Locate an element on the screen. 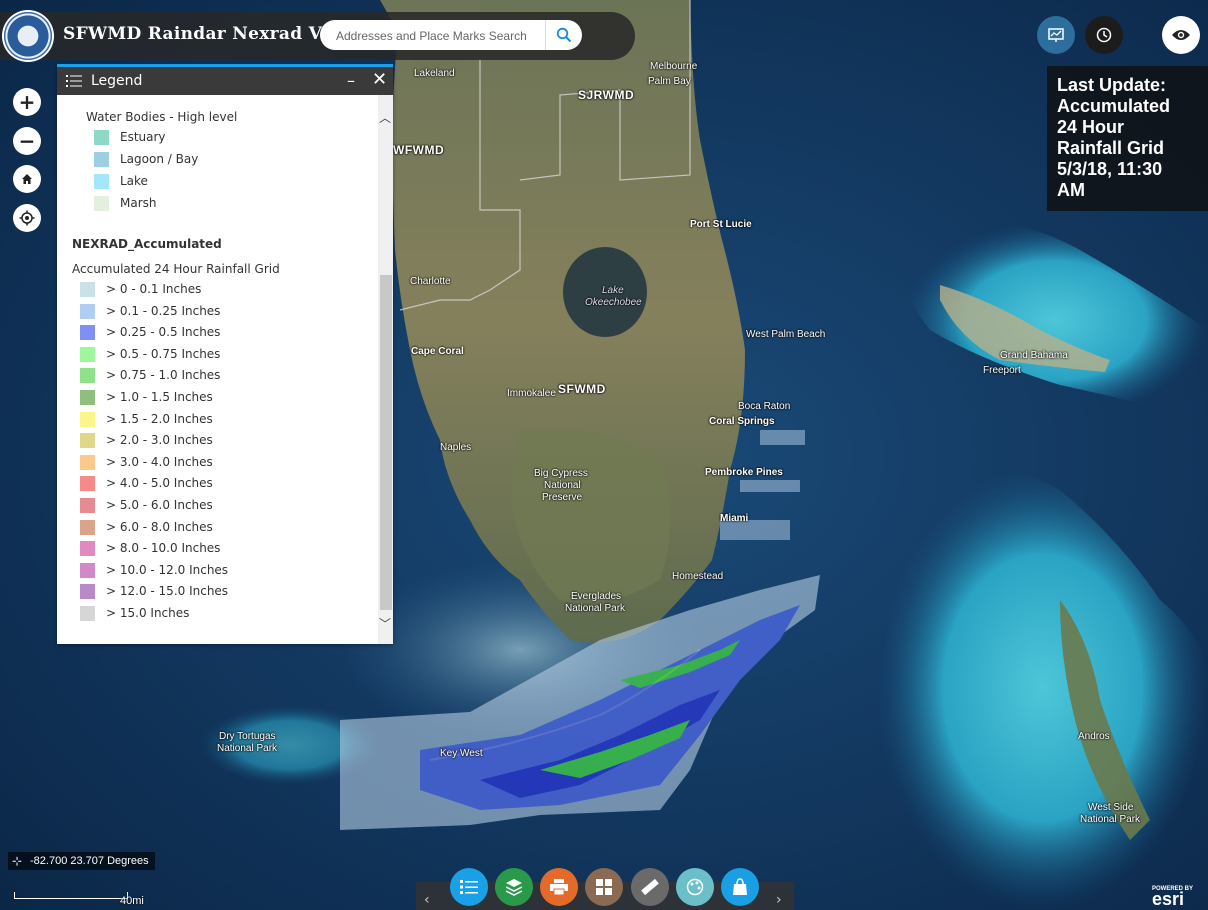 This screenshot has width=1208, height=910. legend-title: Legend is located at coordinates (117, 81).